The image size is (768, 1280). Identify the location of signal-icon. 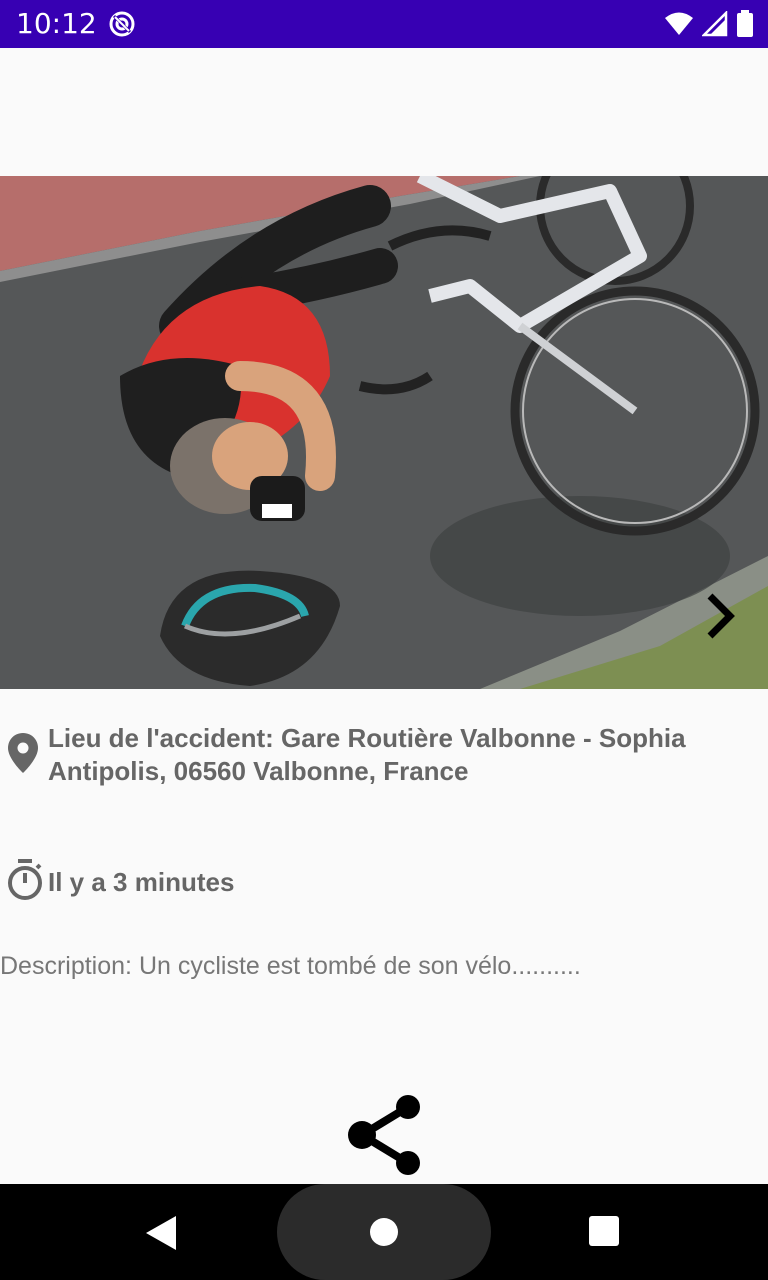
(714, 25).